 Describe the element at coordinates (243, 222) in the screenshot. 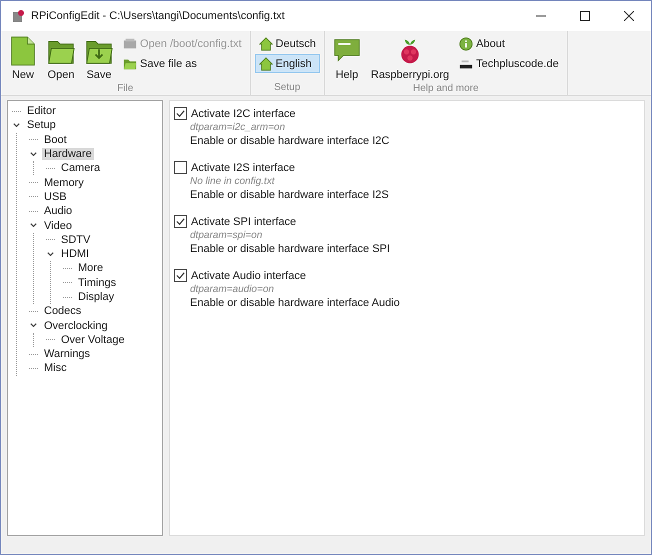

I see `checkbox-label: Activate SPI interface` at that location.